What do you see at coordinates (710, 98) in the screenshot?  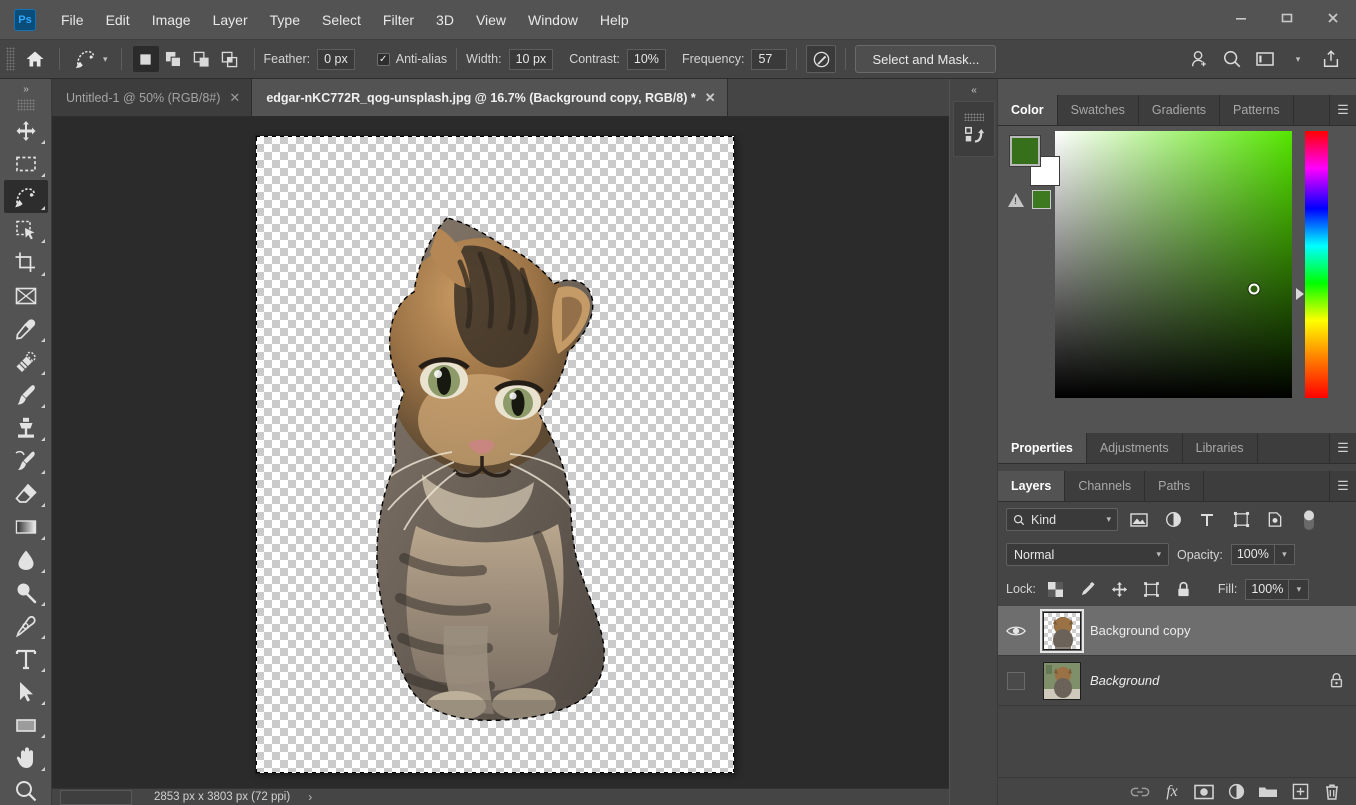 I see `close-icon: ✕` at bounding box center [710, 98].